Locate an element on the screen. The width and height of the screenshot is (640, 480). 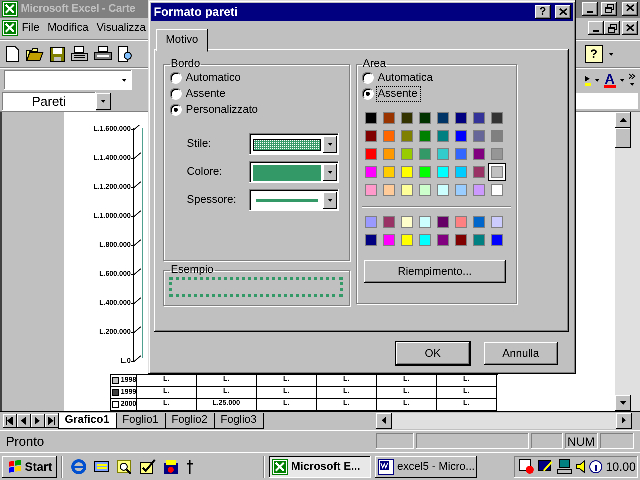
scroll-thumb is located at coordinates (623, 138).